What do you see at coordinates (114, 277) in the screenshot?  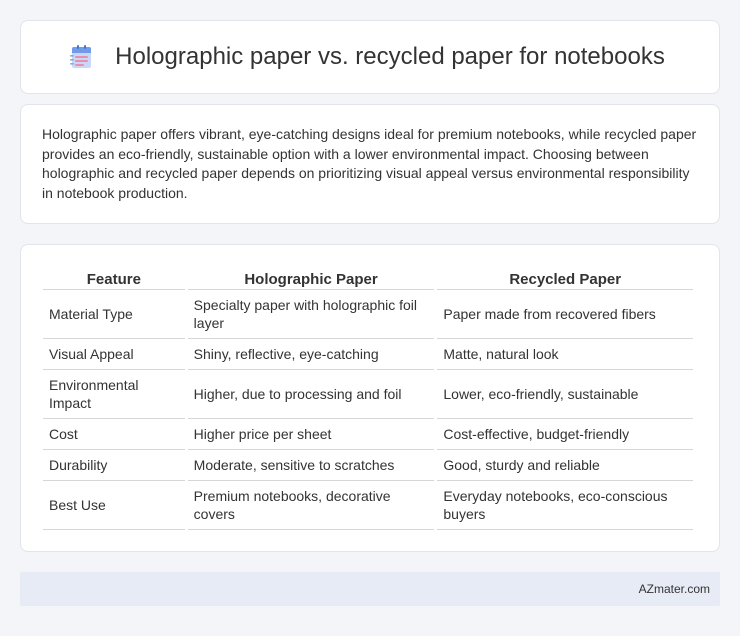 I see `column-header-feature: Feature` at bounding box center [114, 277].